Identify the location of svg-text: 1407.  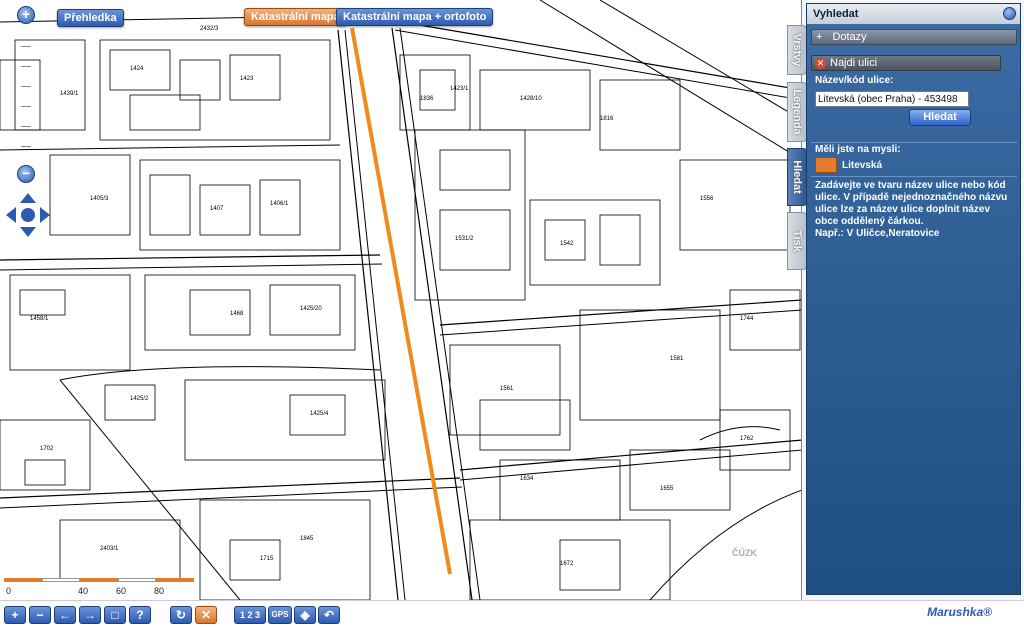
(217, 209).